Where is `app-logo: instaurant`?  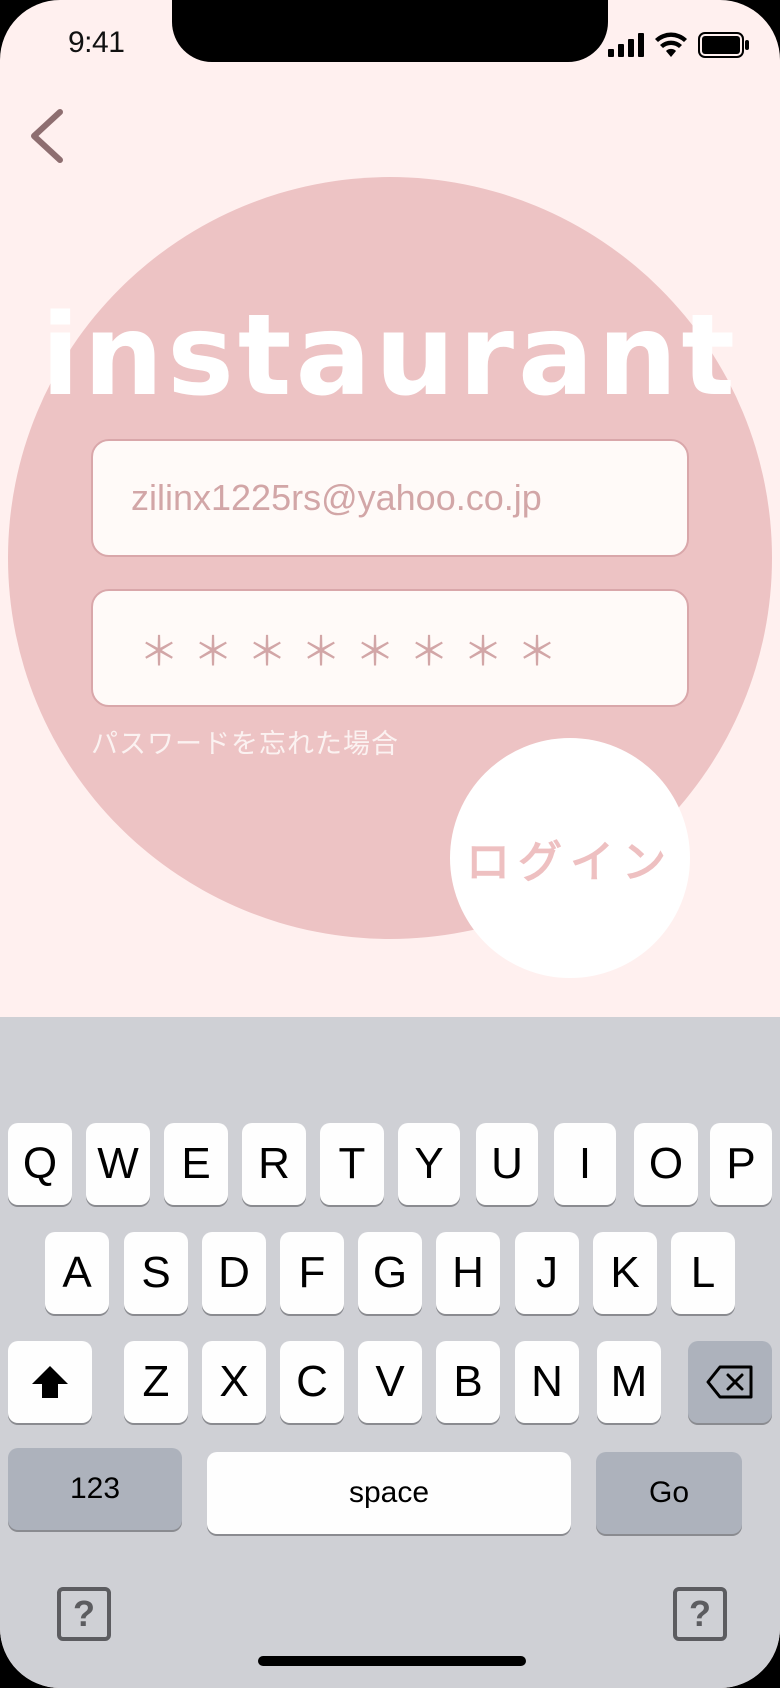 app-logo: instaurant is located at coordinates (390, 356).